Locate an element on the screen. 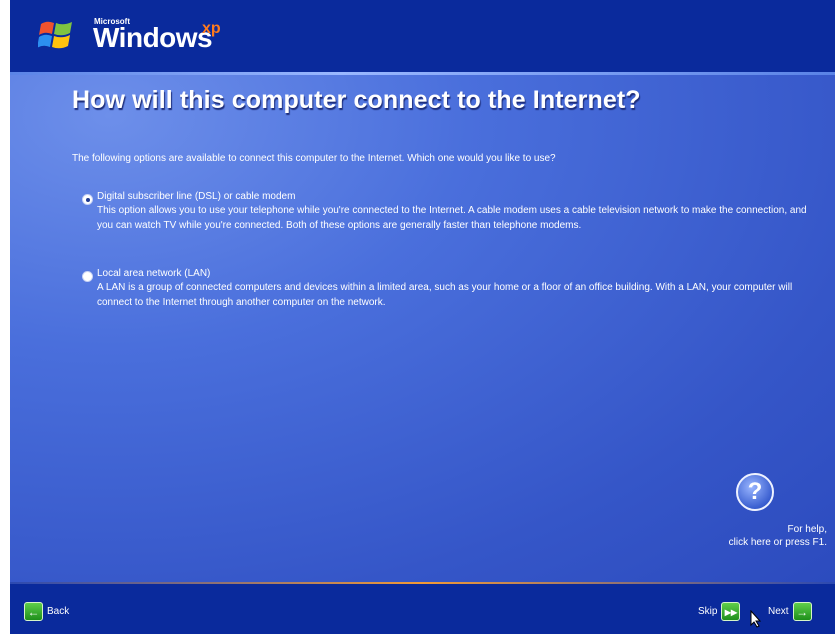  skip-button: Skip ▸▸ is located at coordinates (719, 611).